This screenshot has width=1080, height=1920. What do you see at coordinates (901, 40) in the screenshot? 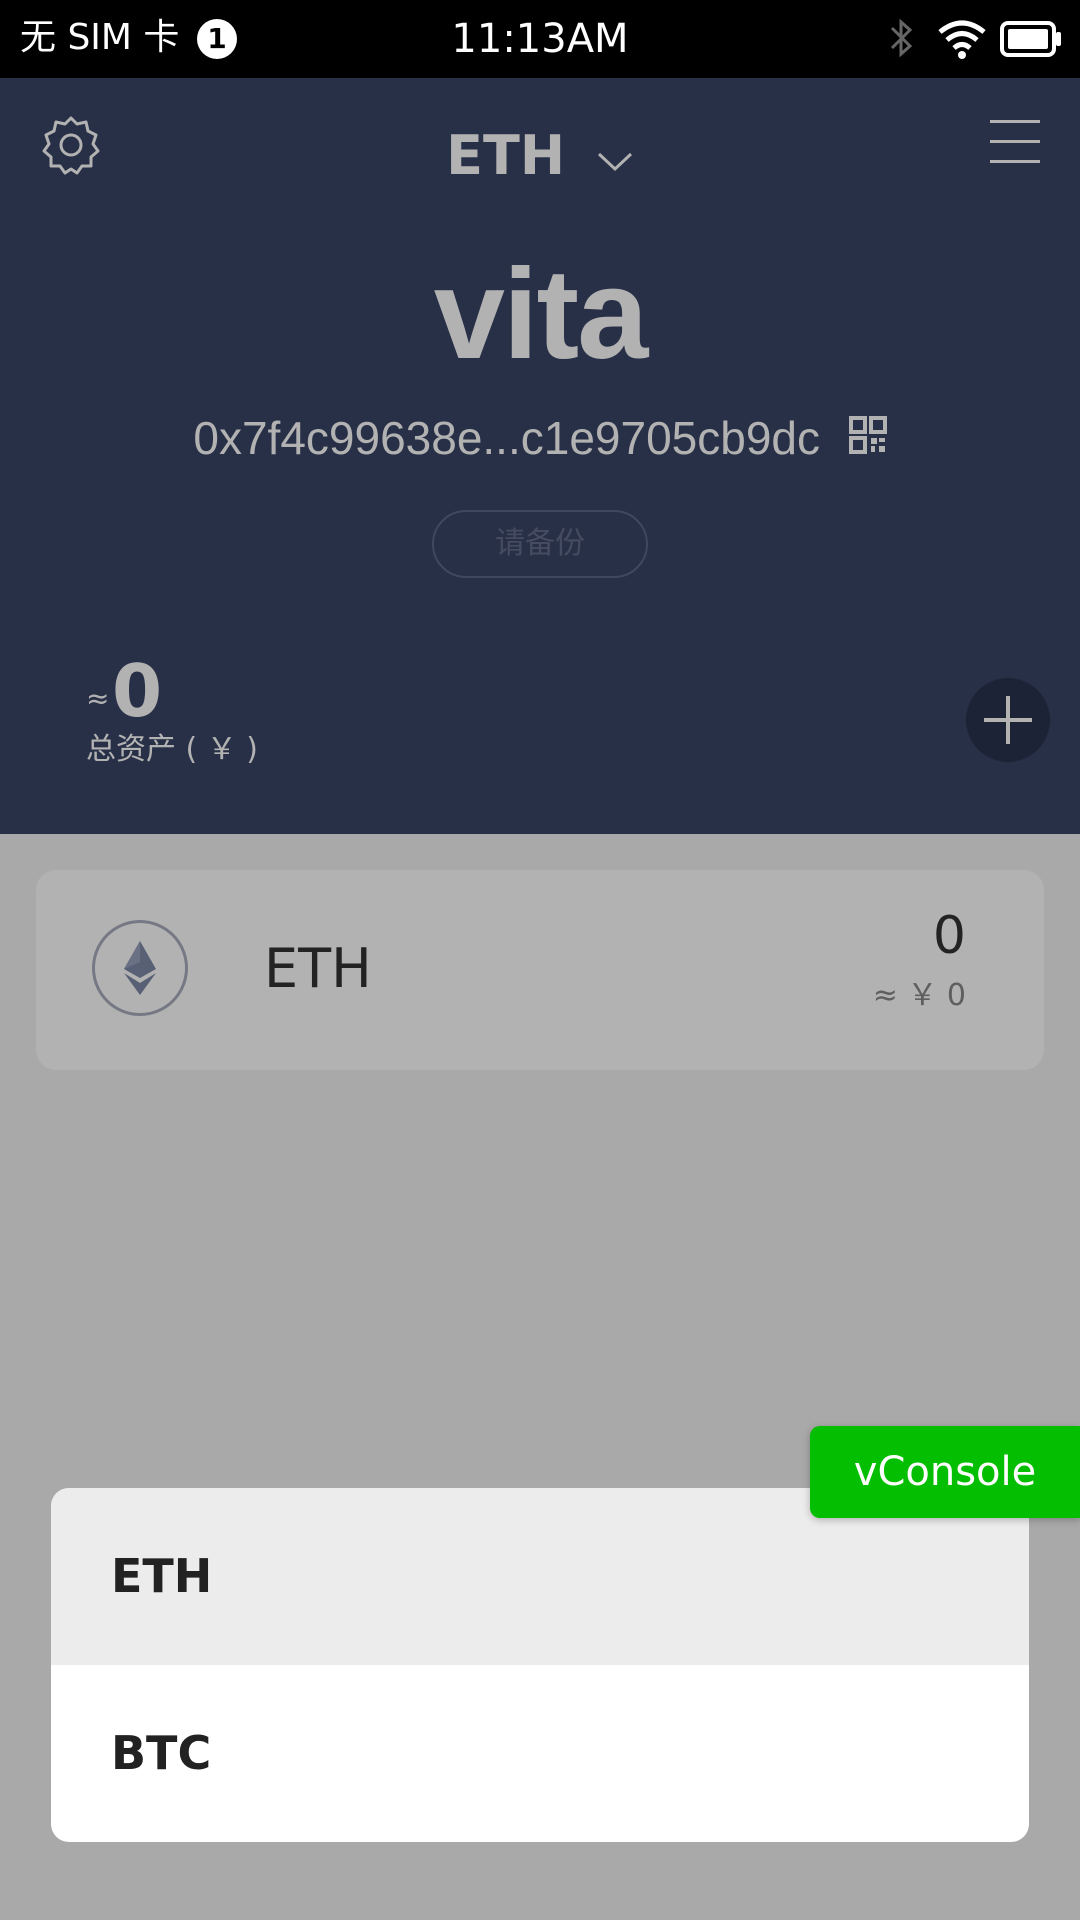
I see `bluetooth-icon` at bounding box center [901, 40].